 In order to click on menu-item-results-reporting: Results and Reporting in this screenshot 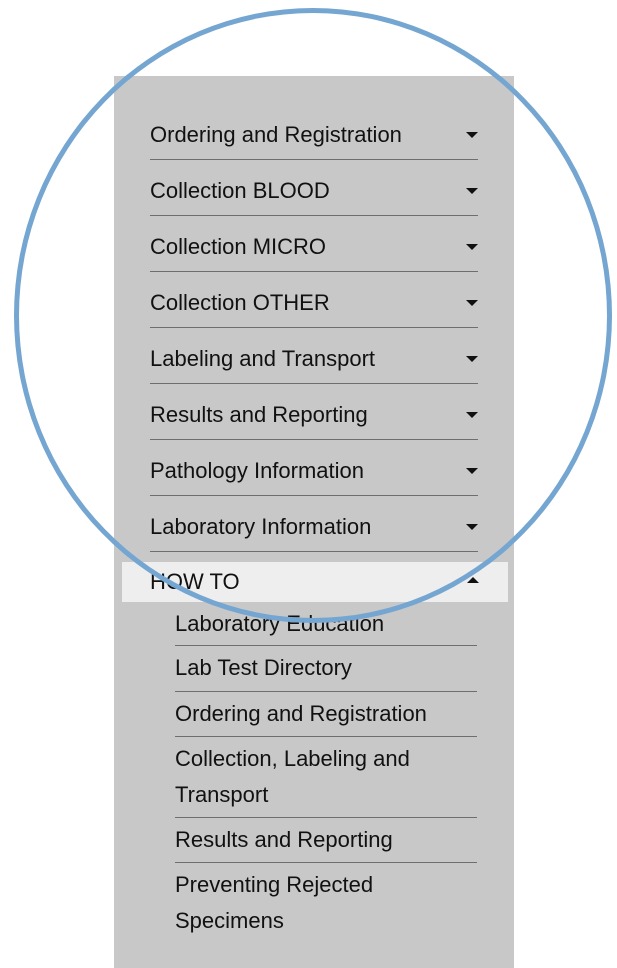, I will do `click(314, 412)`.